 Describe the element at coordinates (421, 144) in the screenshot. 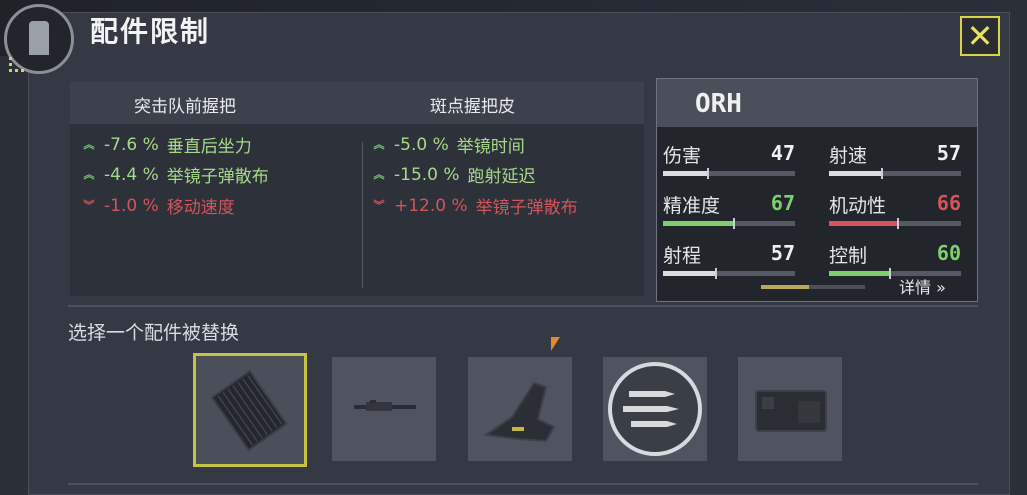

I see `effect-value: -5.0 %` at that location.